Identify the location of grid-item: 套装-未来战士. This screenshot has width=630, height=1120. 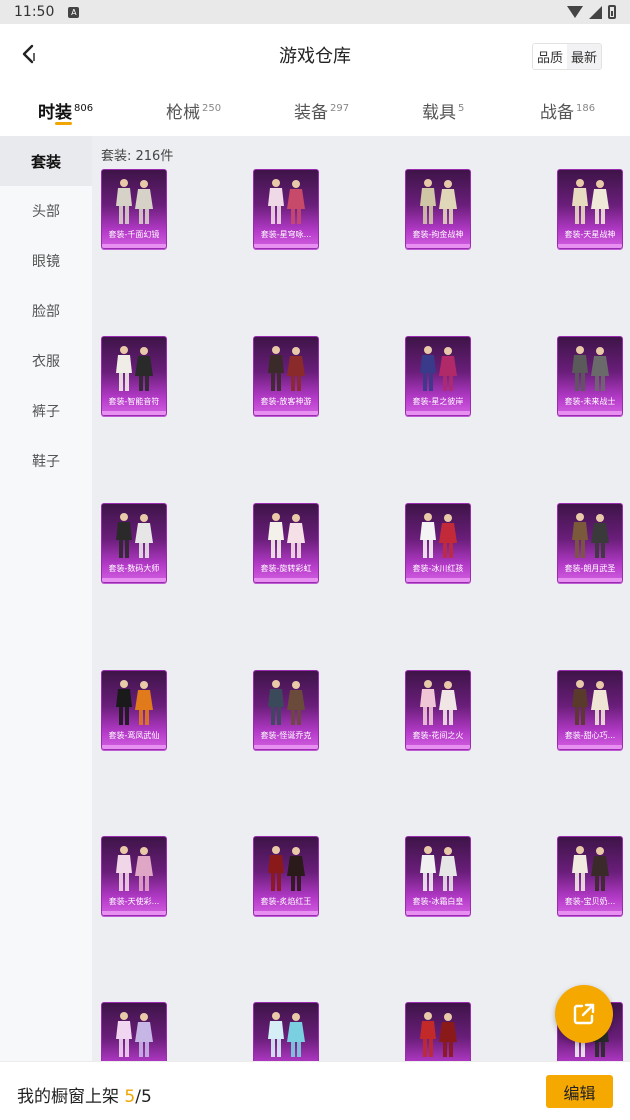
(590, 376).